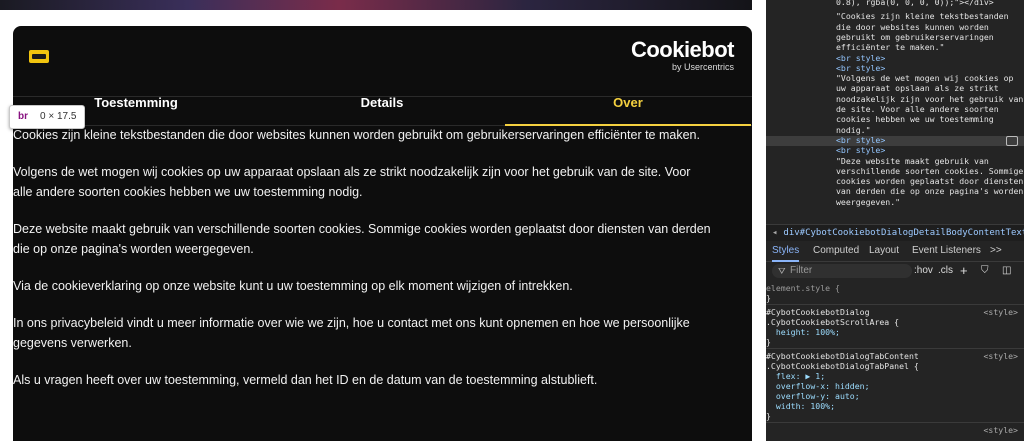 This screenshot has width=1024, height=441. Describe the element at coordinates (682, 49) in the screenshot. I see `cookiebot-logo-text: Cookiebot` at that location.